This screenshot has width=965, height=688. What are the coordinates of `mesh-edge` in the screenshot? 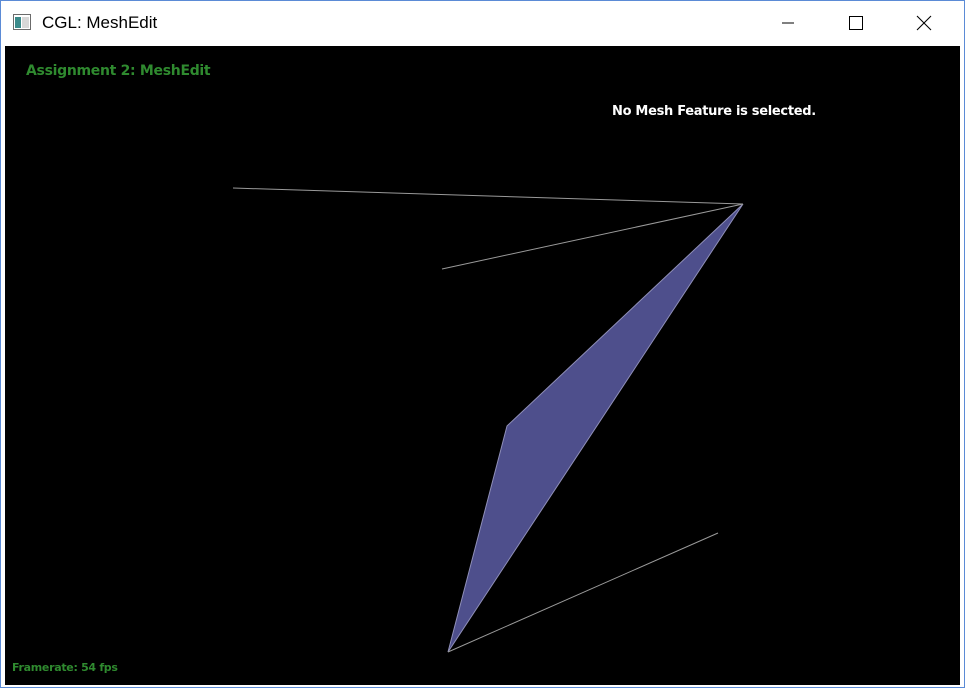 It's located at (488, 196).